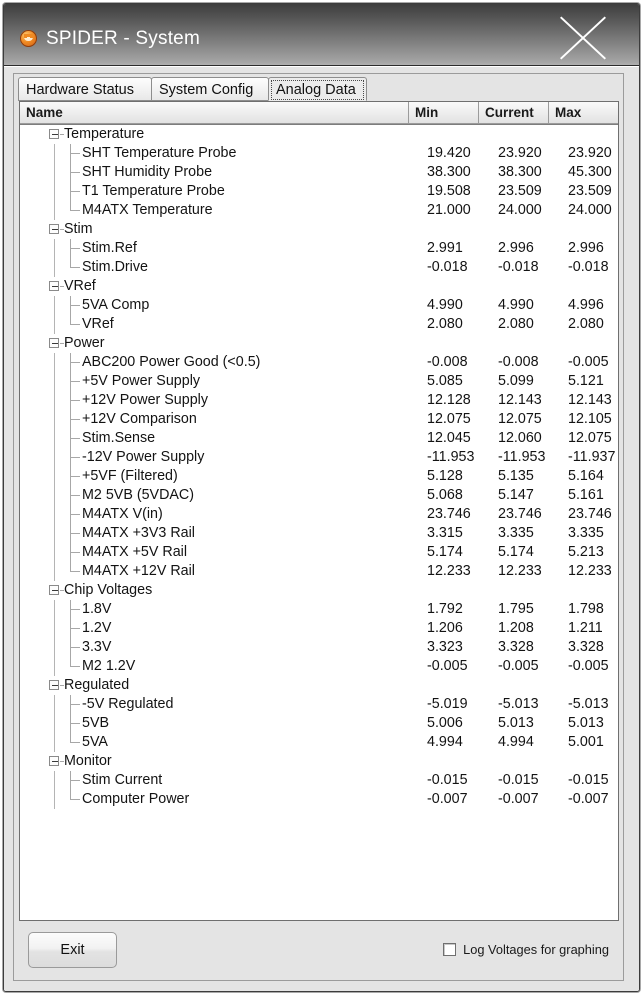  What do you see at coordinates (526, 949) in the screenshot?
I see `log-voltages-checkbox: Log Voltages for graphing` at bounding box center [526, 949].